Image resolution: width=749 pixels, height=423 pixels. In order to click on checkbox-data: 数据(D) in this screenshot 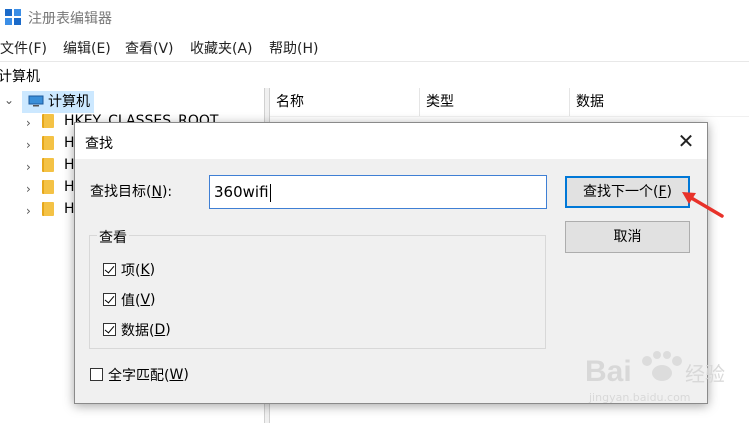, I will do `click(137, 330)`.